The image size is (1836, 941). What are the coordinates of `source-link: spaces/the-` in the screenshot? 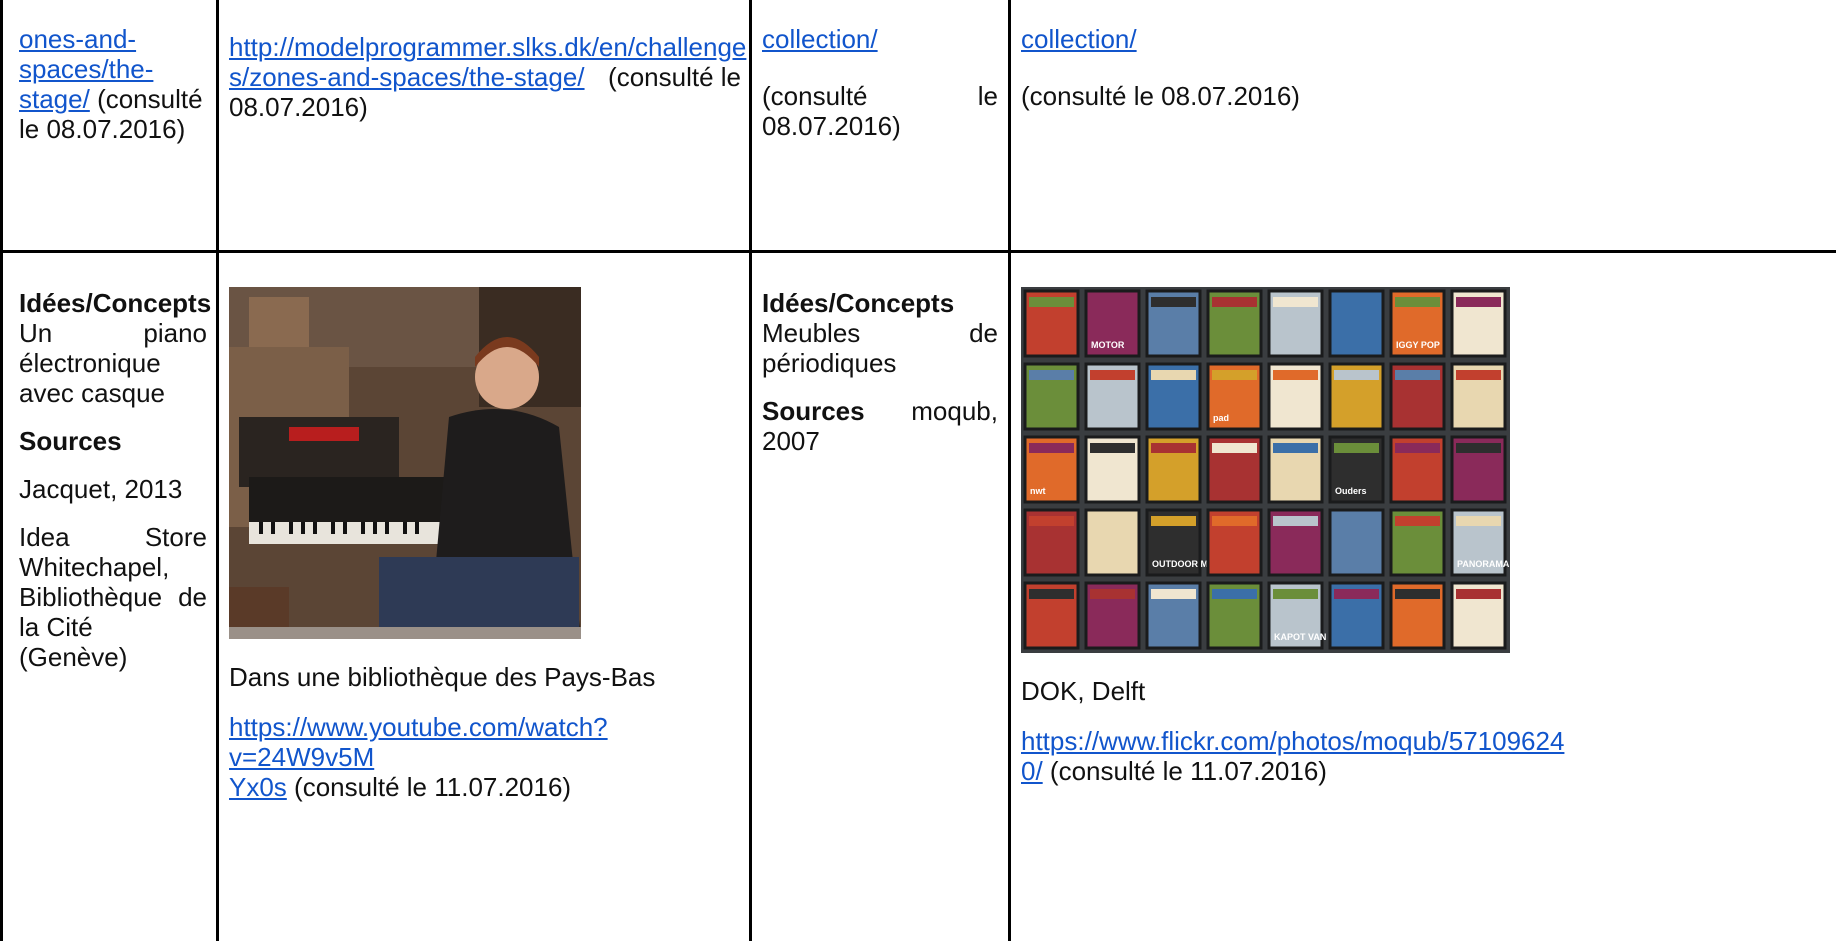 It's located at (86, 69).